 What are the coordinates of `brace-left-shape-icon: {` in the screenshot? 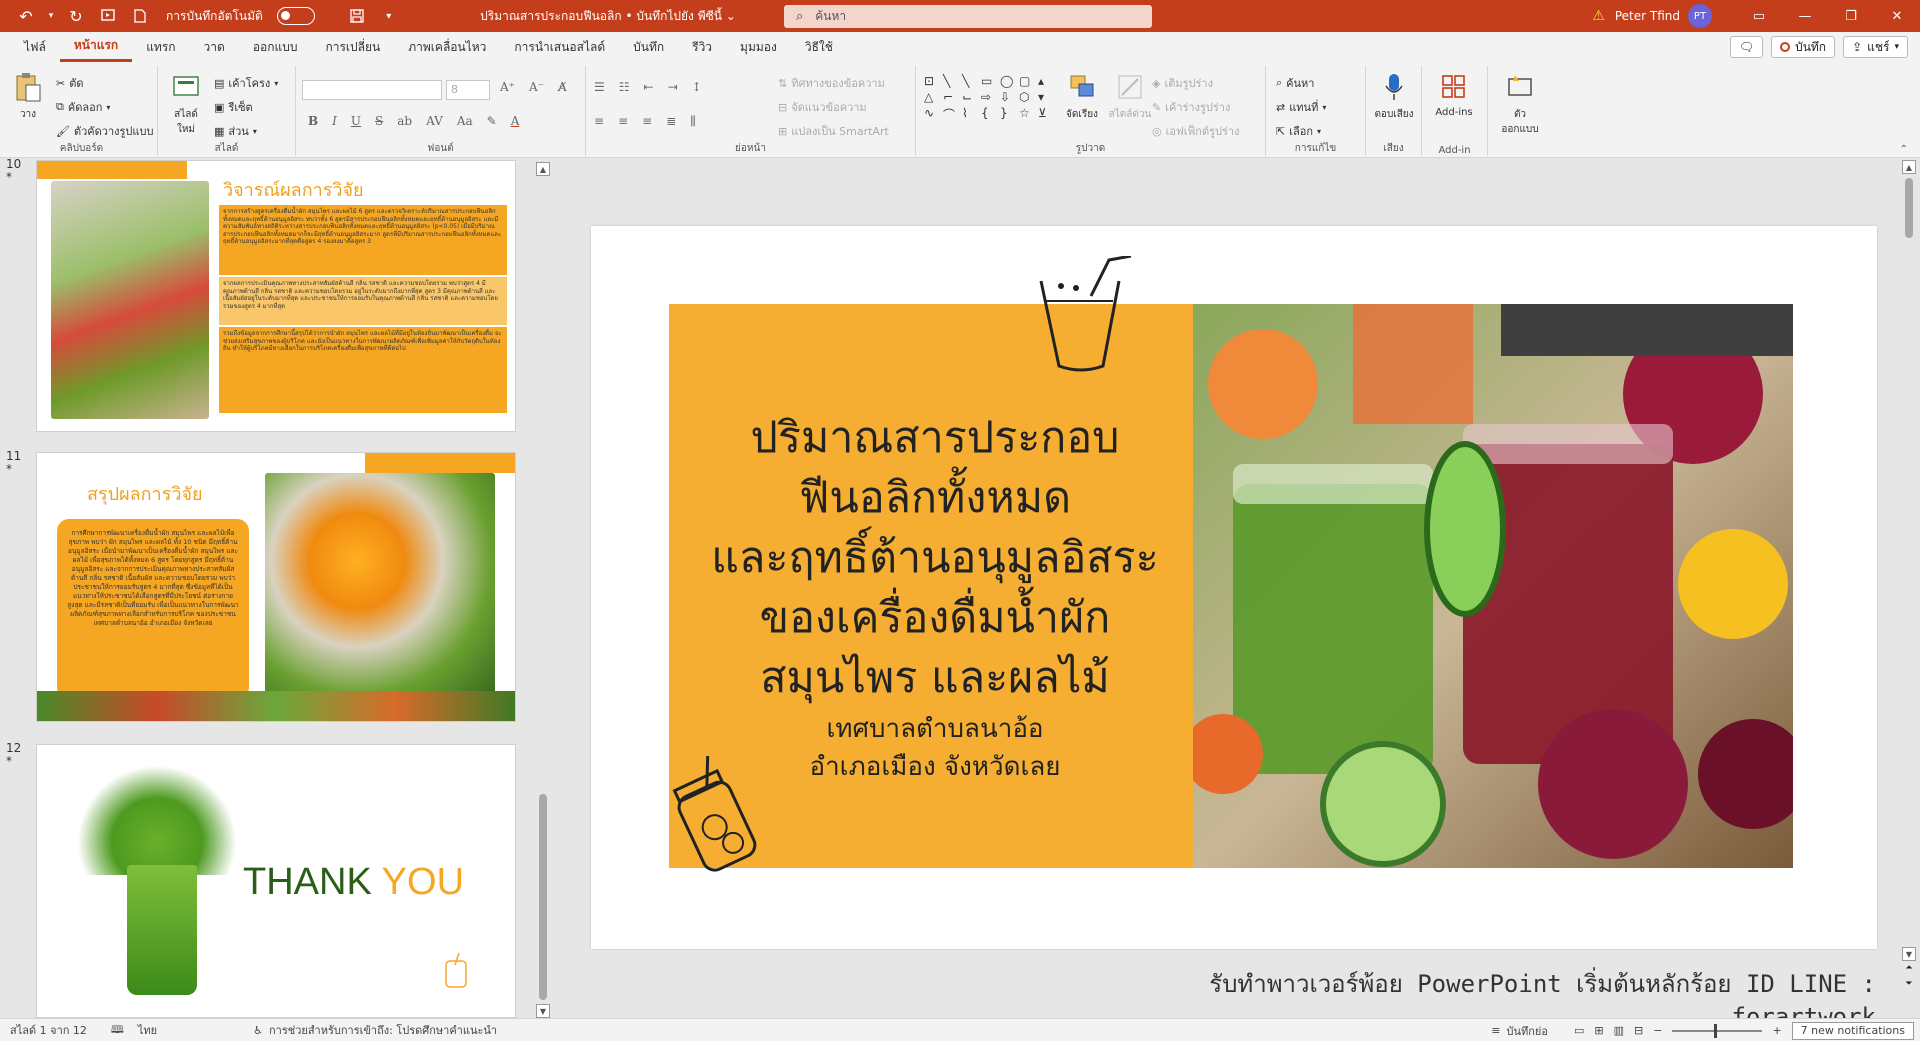 It's located at (989, 114).